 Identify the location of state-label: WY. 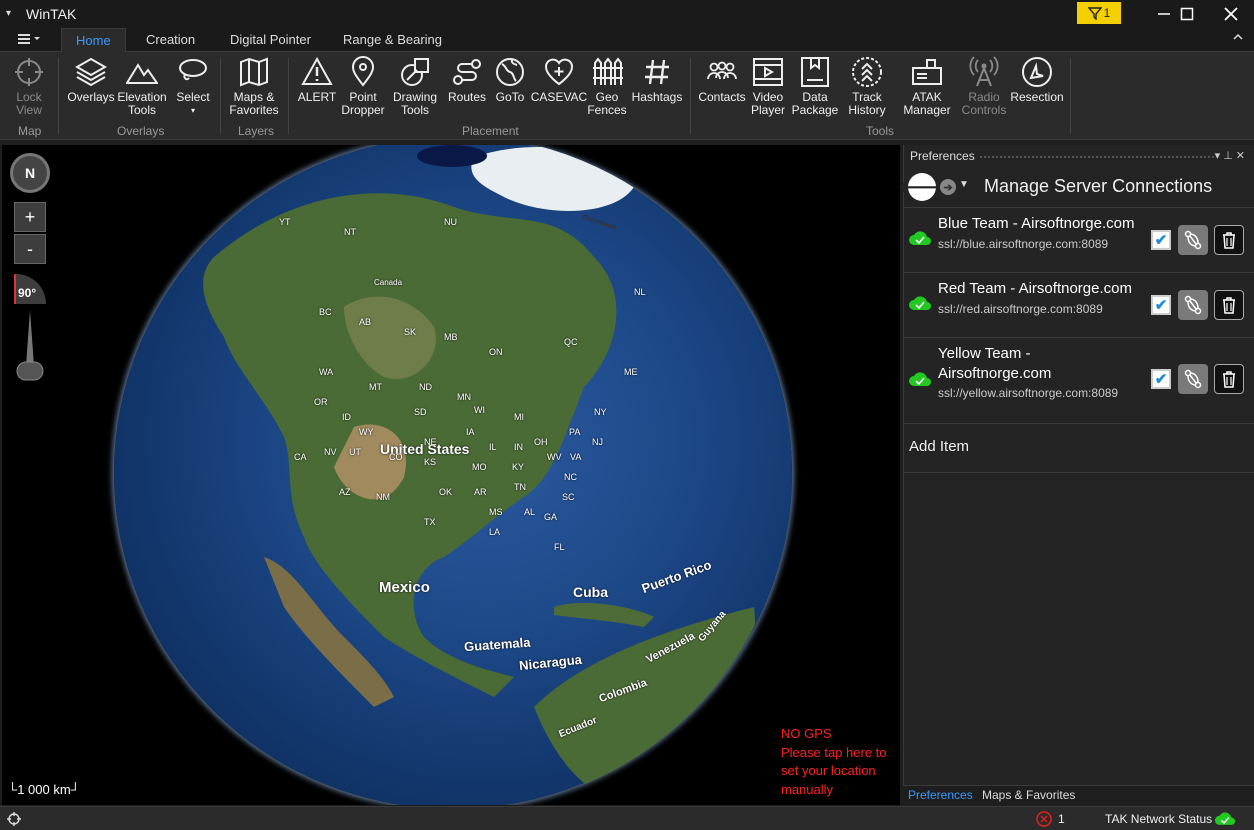
(366, 432).